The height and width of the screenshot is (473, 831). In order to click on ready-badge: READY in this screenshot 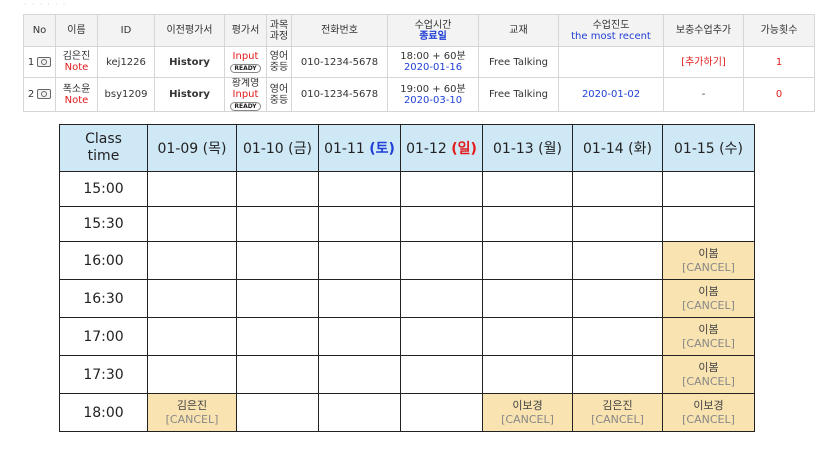, I will do `click(245, 68)`.